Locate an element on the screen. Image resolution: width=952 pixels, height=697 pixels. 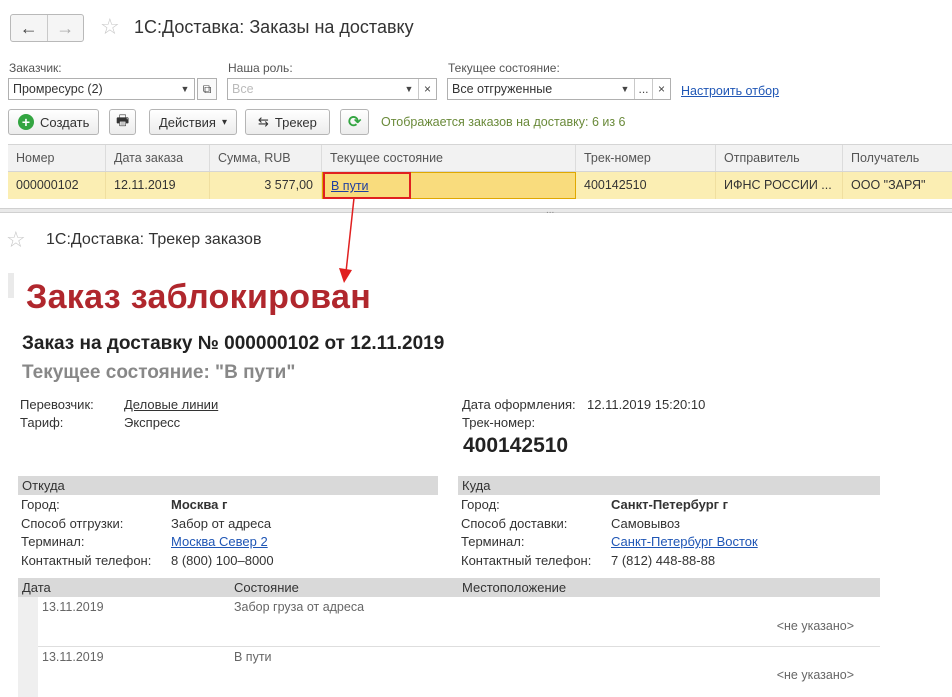
table-cell: 000000102 is located at coordinates (57, 185).